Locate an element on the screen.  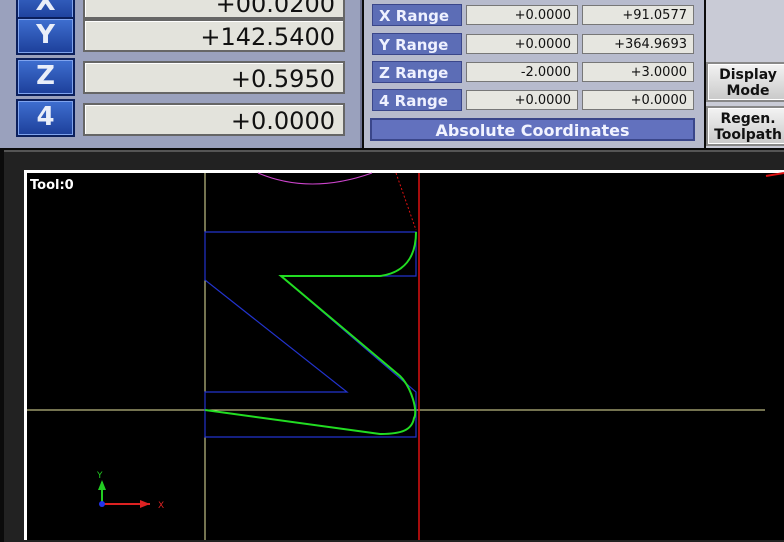
gizmo-y-label: Y is located at coordinates (99, 476).